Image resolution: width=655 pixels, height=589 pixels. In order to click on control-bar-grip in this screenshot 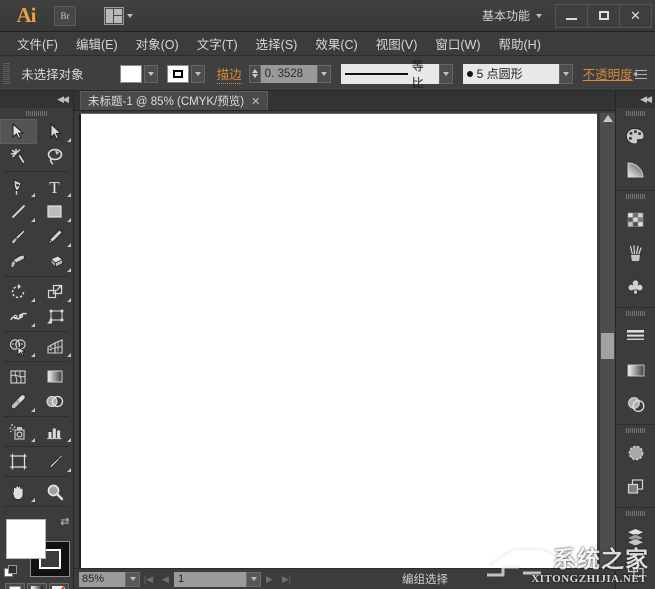, I will do `click(7, 73)`.